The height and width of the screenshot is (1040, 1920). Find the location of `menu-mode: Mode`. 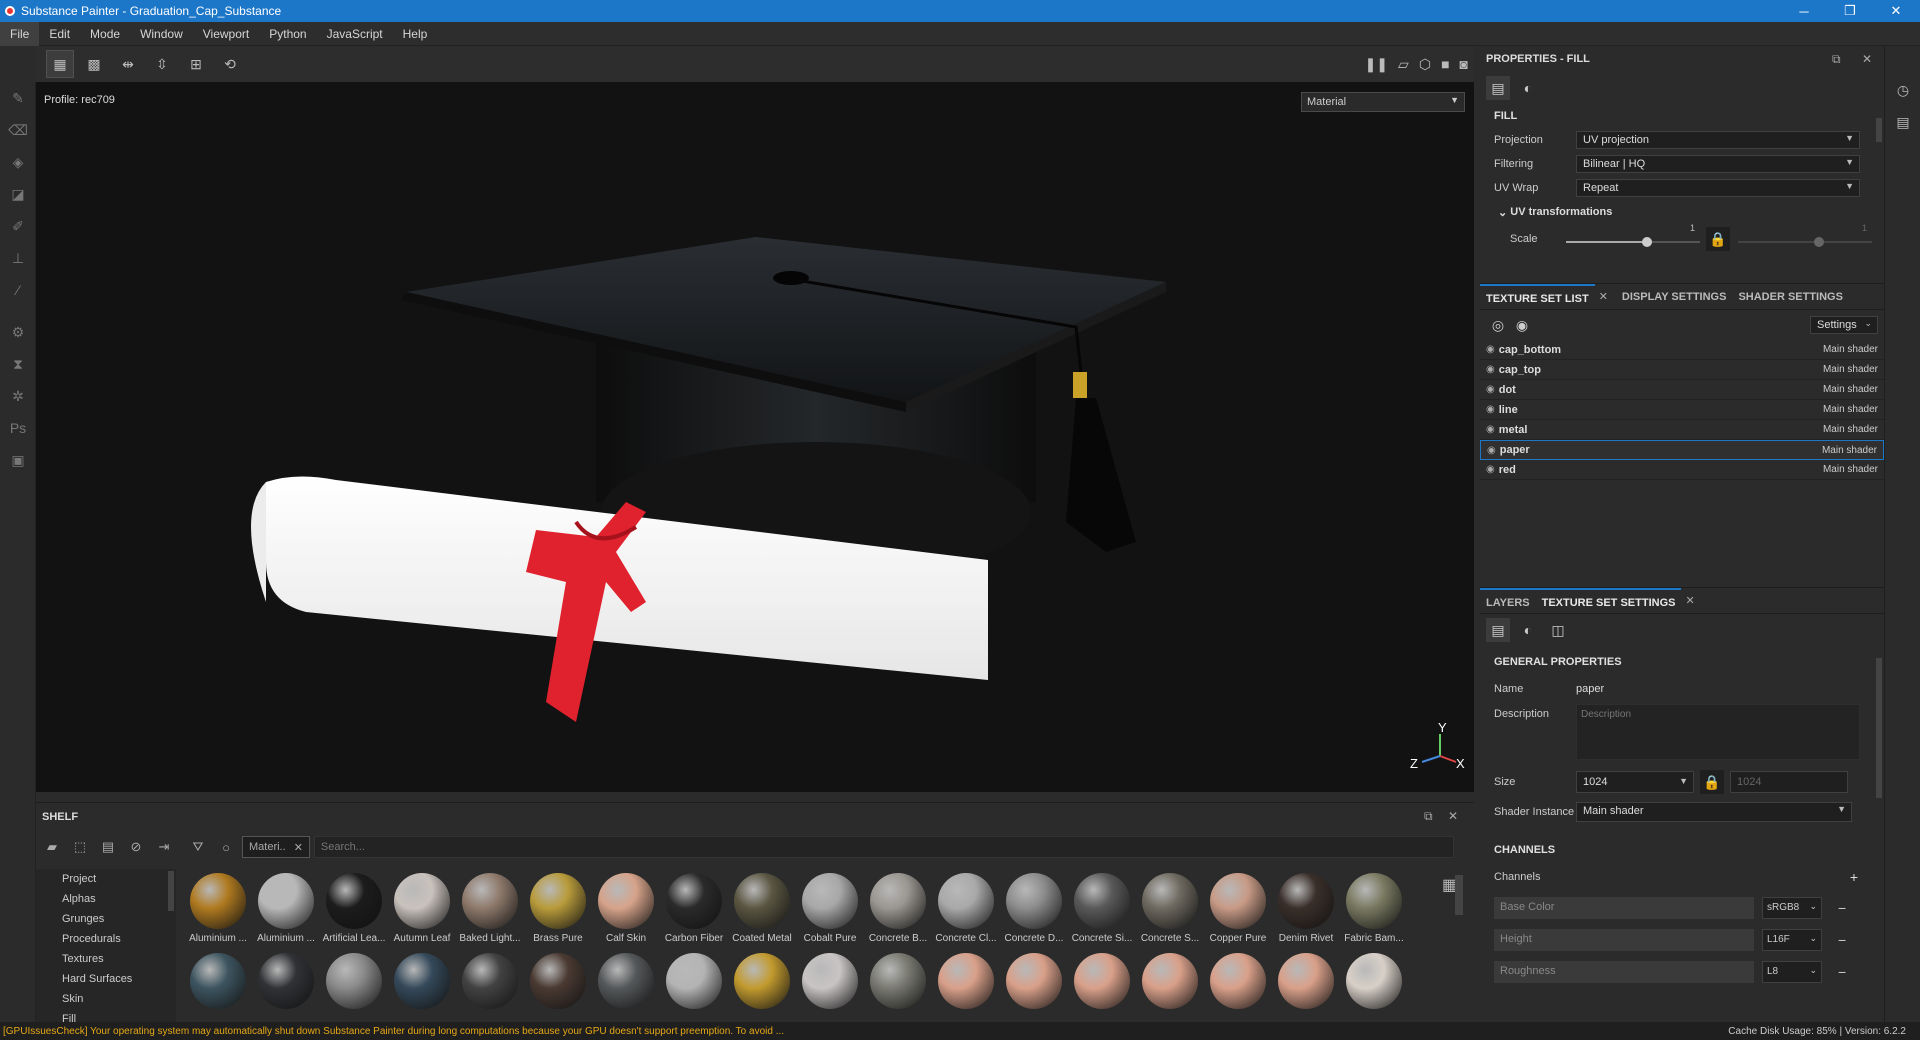

menu-mode: Mode is located at coordinates (105, 34).